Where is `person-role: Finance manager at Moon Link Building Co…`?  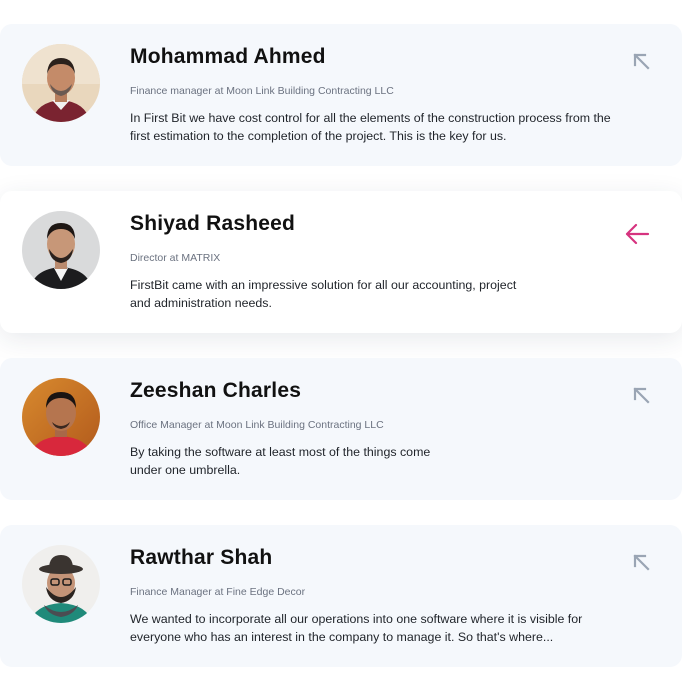 person-role: Finance manager at Moon Link Building Co… is located at coordinates (262, 91).